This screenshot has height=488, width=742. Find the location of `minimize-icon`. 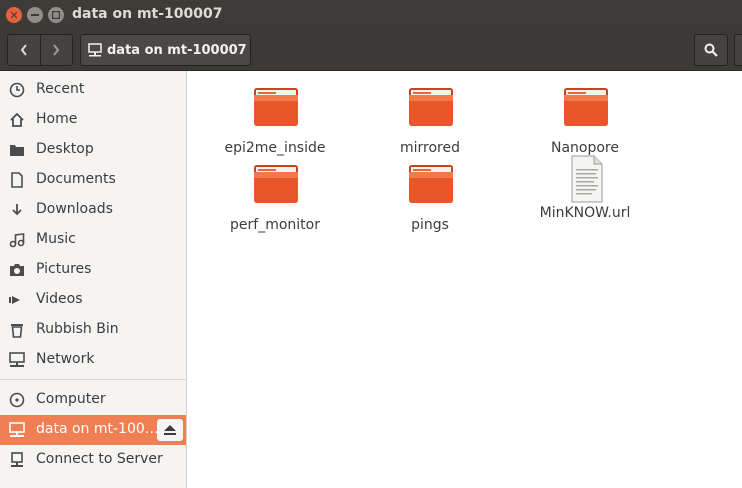

minimize-icon is located at coordinates (35, 15).